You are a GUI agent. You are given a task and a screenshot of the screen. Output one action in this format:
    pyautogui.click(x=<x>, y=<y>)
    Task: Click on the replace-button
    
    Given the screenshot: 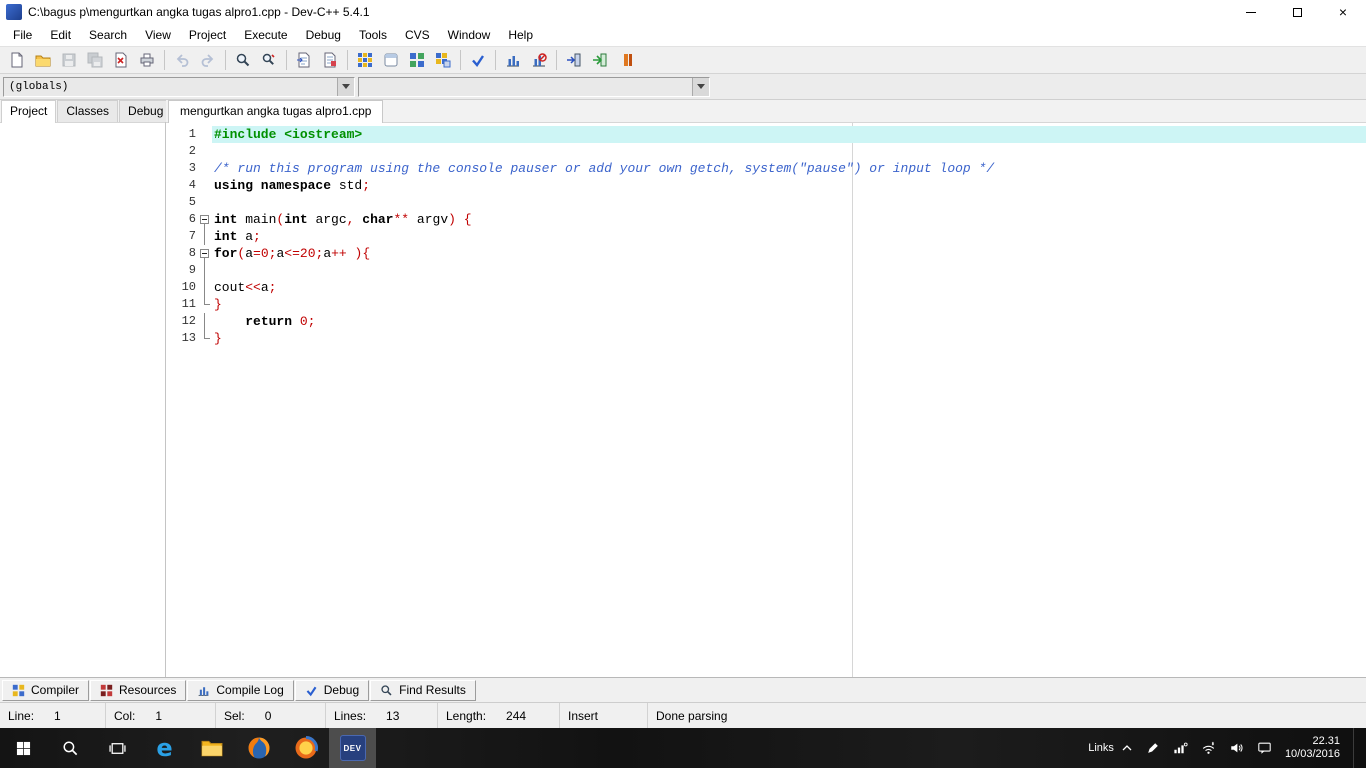 What is the action you would take?
    pyautogui.click(x=269, y=60)
    